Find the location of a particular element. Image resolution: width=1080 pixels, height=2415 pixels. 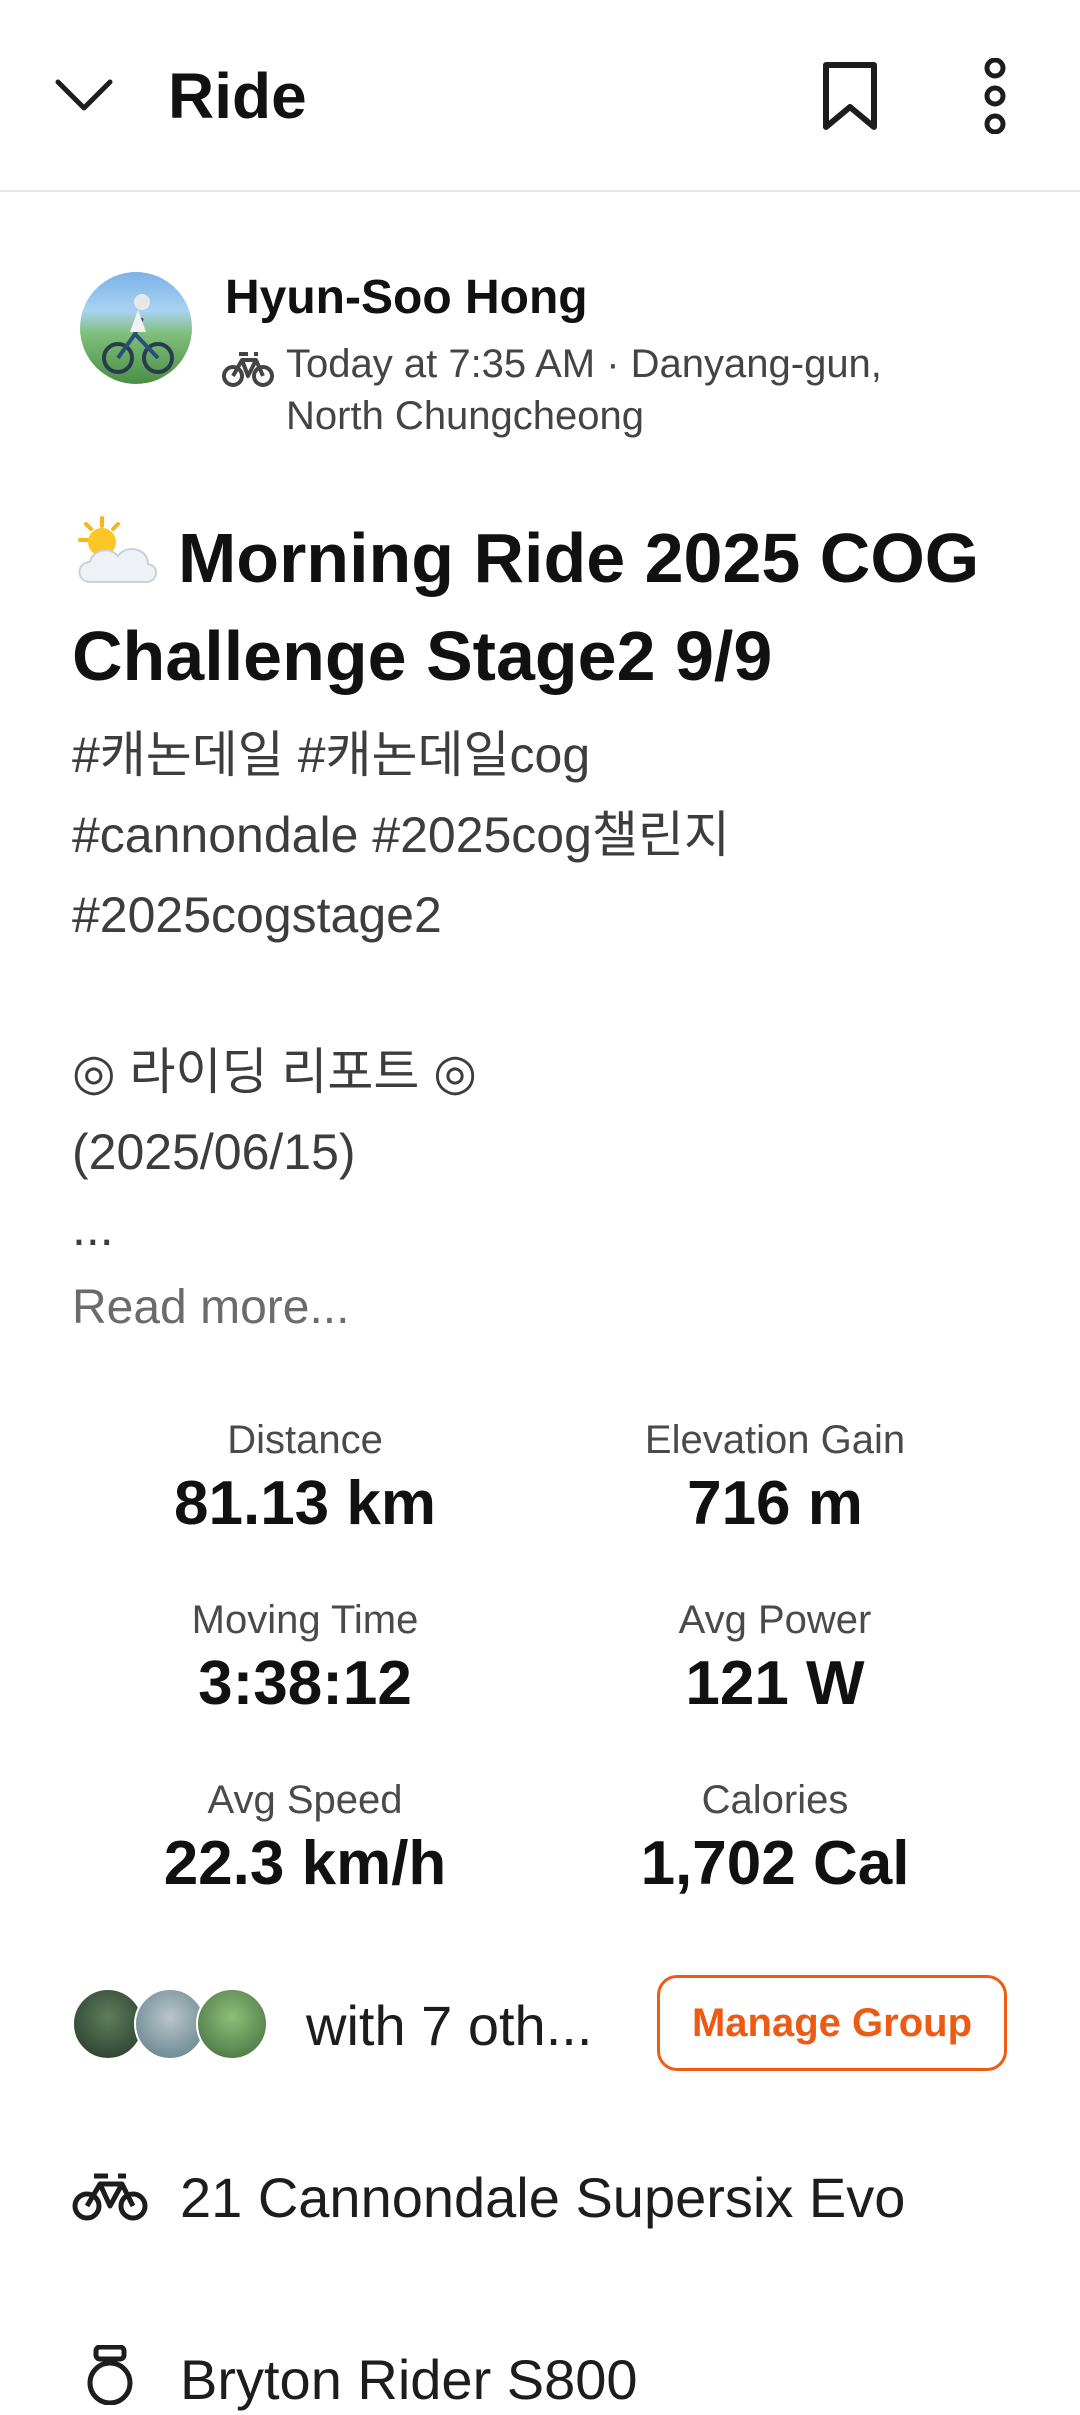

stat-label: Avg Speed is located at coordinates (305, 1800).